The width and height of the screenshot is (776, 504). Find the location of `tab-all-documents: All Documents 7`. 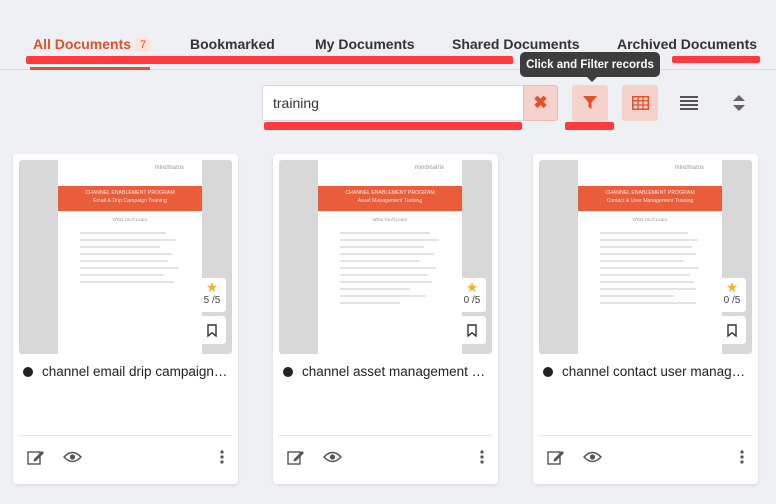

tab-all-documents: All Documents 7 is located at coordinates (92, 44).